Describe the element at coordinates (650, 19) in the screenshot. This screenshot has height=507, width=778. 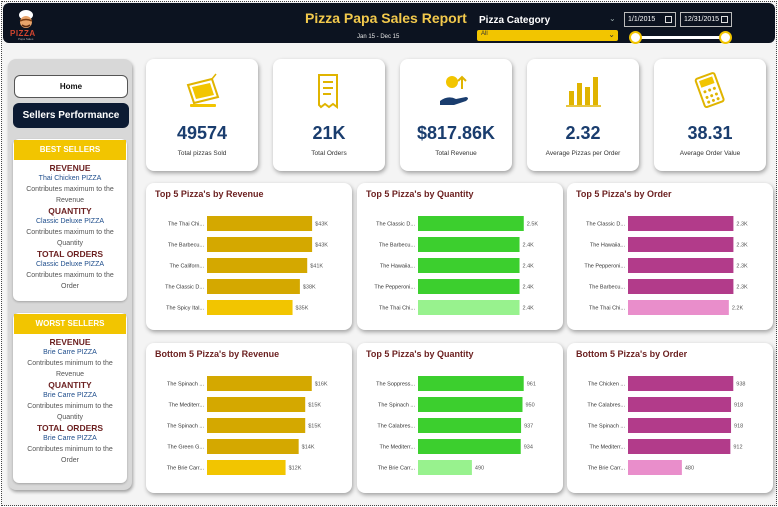
I see `start-date-input: 1/1/2015` at that location.